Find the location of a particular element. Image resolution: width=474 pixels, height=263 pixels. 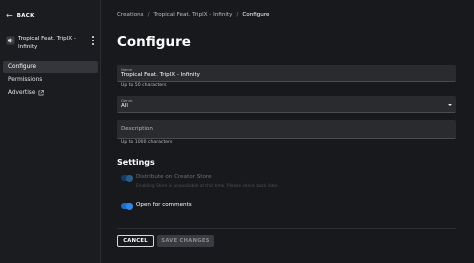

description-helper-text: Up to 1000 characters is located at coordinates (147, 142).